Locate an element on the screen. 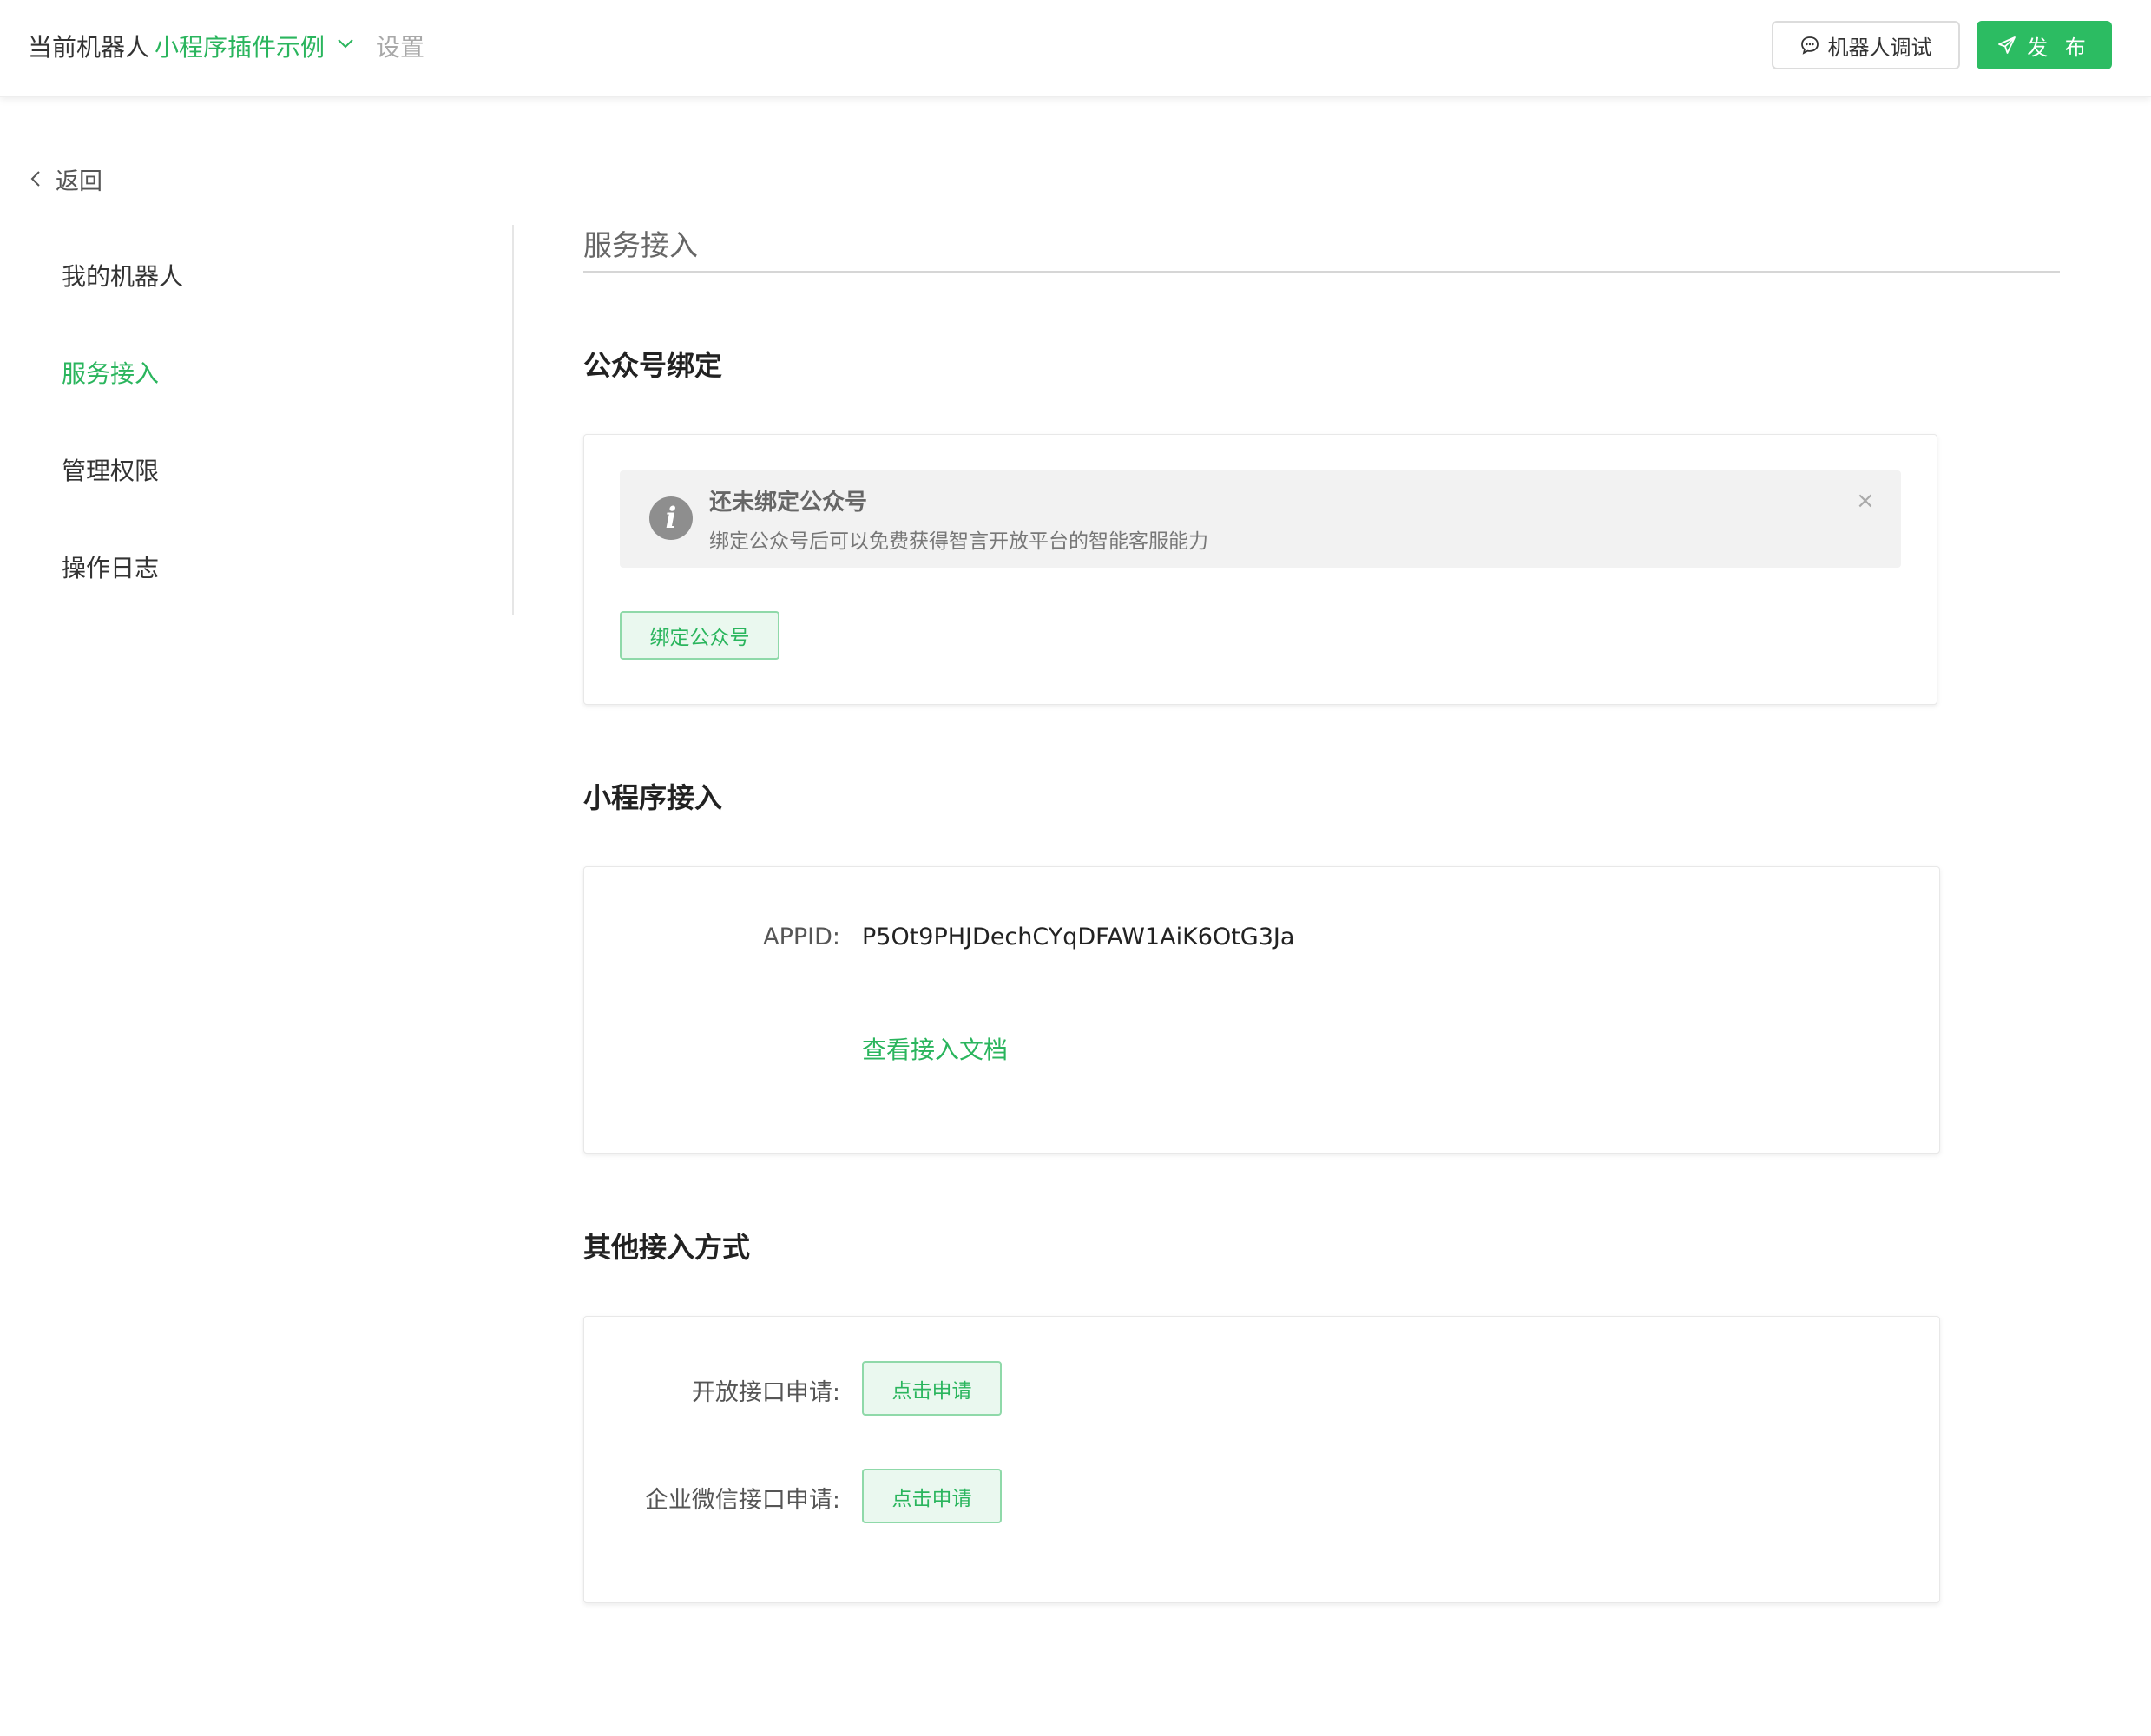 This screenshot has width=2151, height=1736. view-docs-link: 查看接入文档 is located at coordinates (935, 1048).